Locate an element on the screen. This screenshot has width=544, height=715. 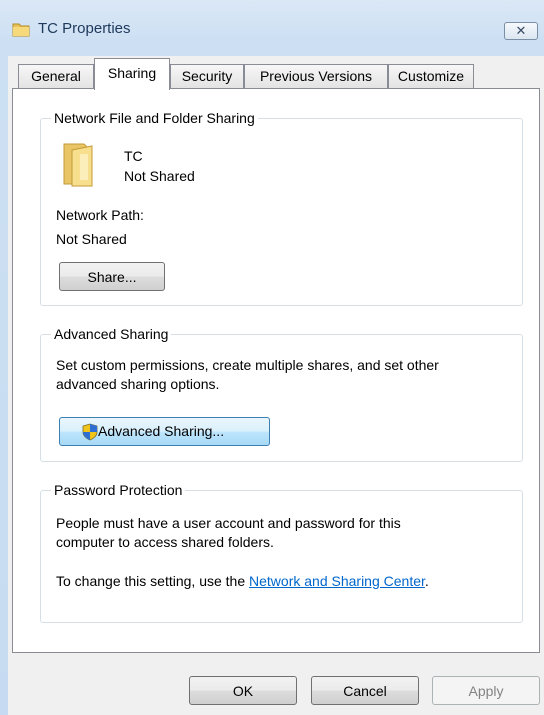
tab-label: Customize is located at coordinates (431, 76).